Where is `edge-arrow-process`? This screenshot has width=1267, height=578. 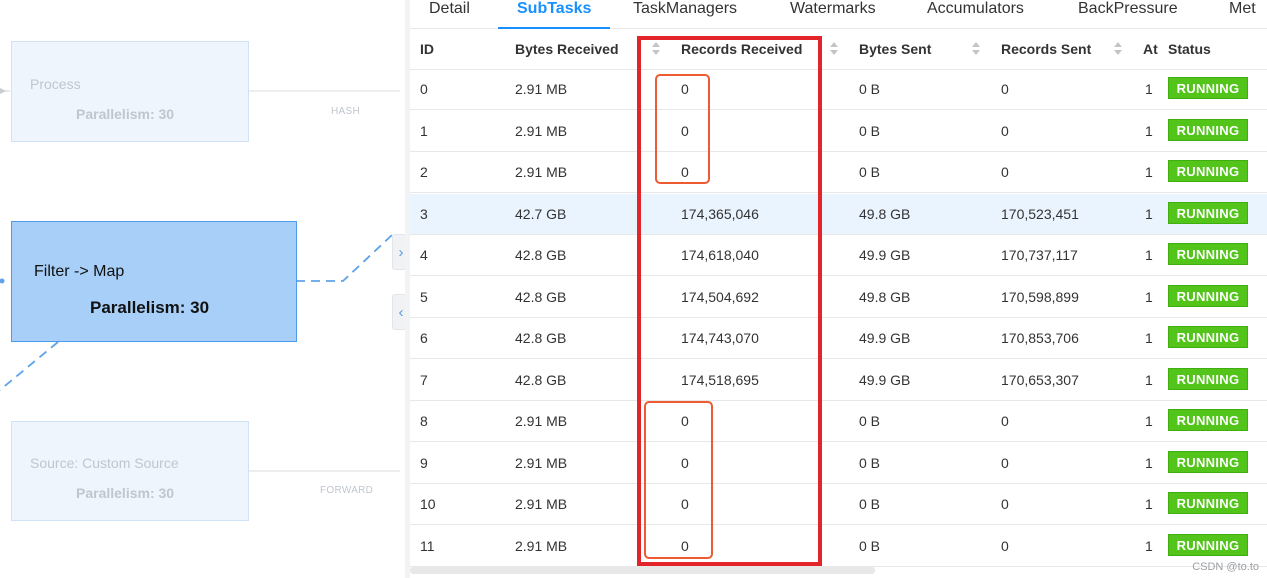 edge-arrow-process is located at coordinates (3, 91).